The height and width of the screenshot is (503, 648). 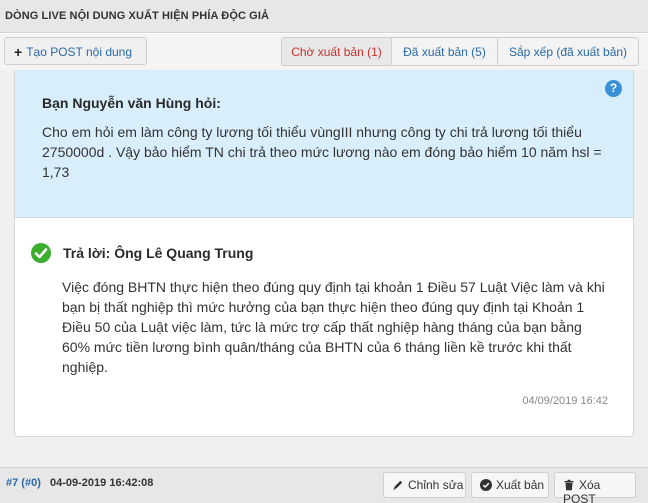 I want to click on post-timestamp: 04-09-2019 16:42:08, so click(x=102, y=483).